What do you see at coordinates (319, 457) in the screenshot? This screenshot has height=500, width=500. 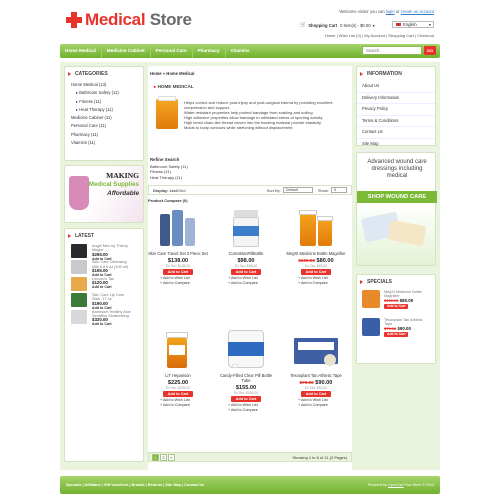 I see `pagination-summary: Showing 1 to 6 of 11 (2 Pages)` at bounding box center [319, 457].